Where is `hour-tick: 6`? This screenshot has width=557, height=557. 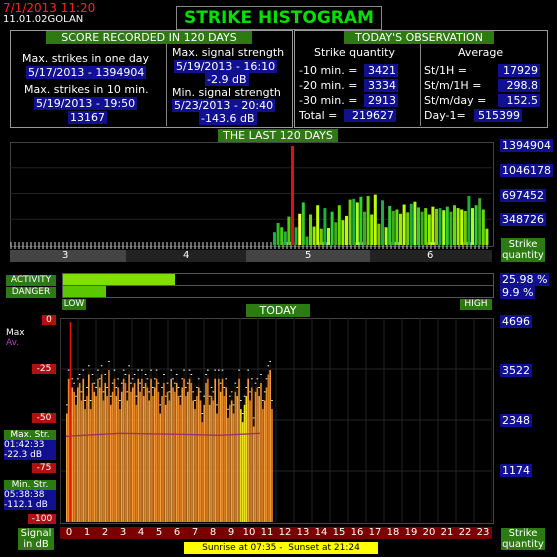
hour-tick: 6 is located at coordinates (177, 532).